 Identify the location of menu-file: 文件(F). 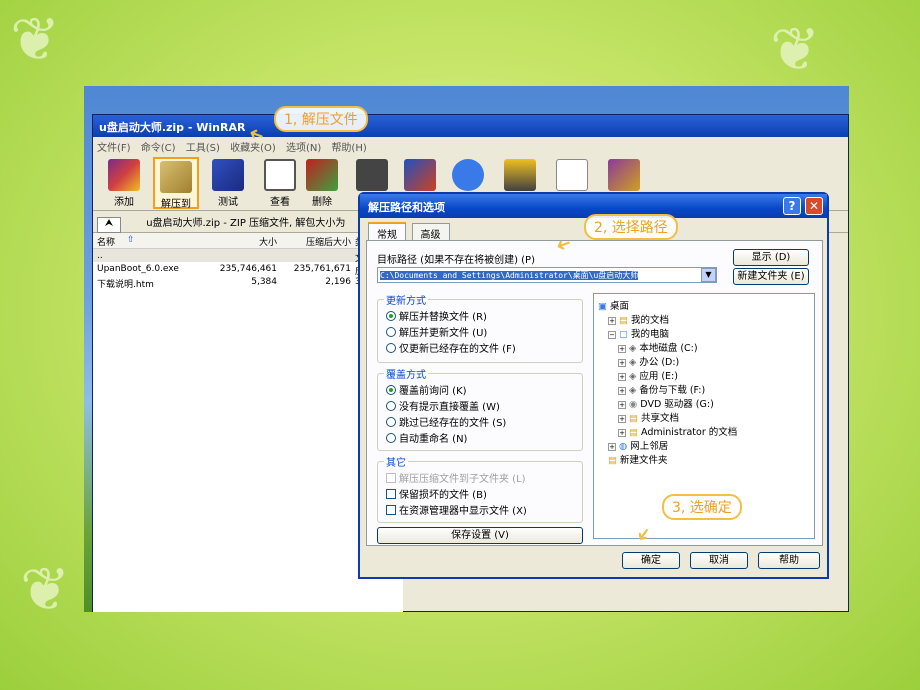
(114, 148).